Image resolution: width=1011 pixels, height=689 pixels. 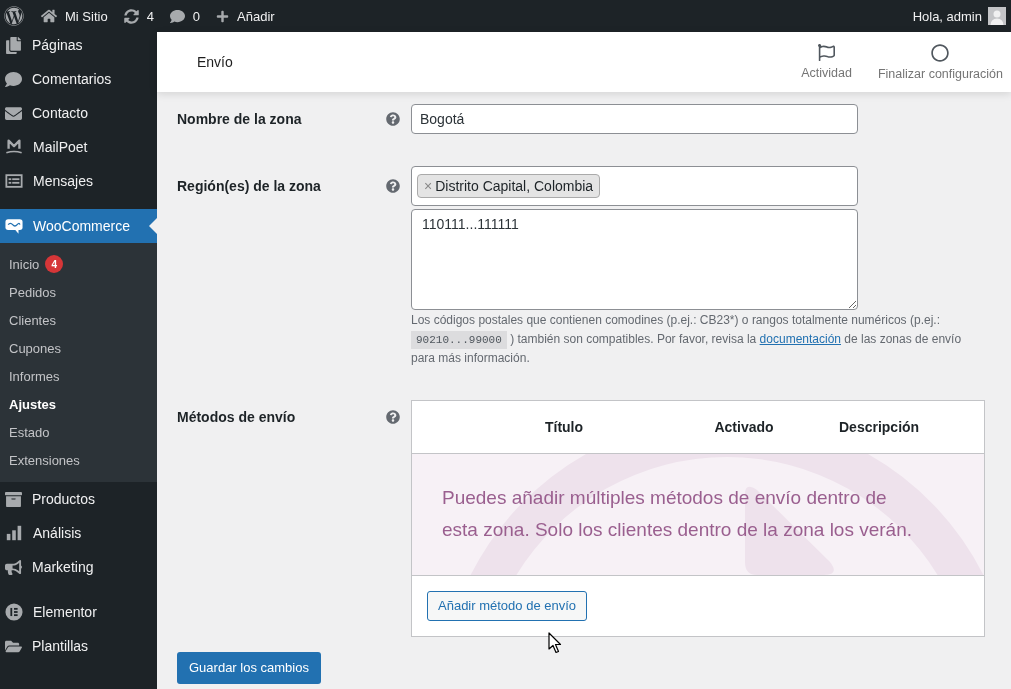 I want to click on zone-regions-label: Región(es) de la zona, so click(x=249, y=186).